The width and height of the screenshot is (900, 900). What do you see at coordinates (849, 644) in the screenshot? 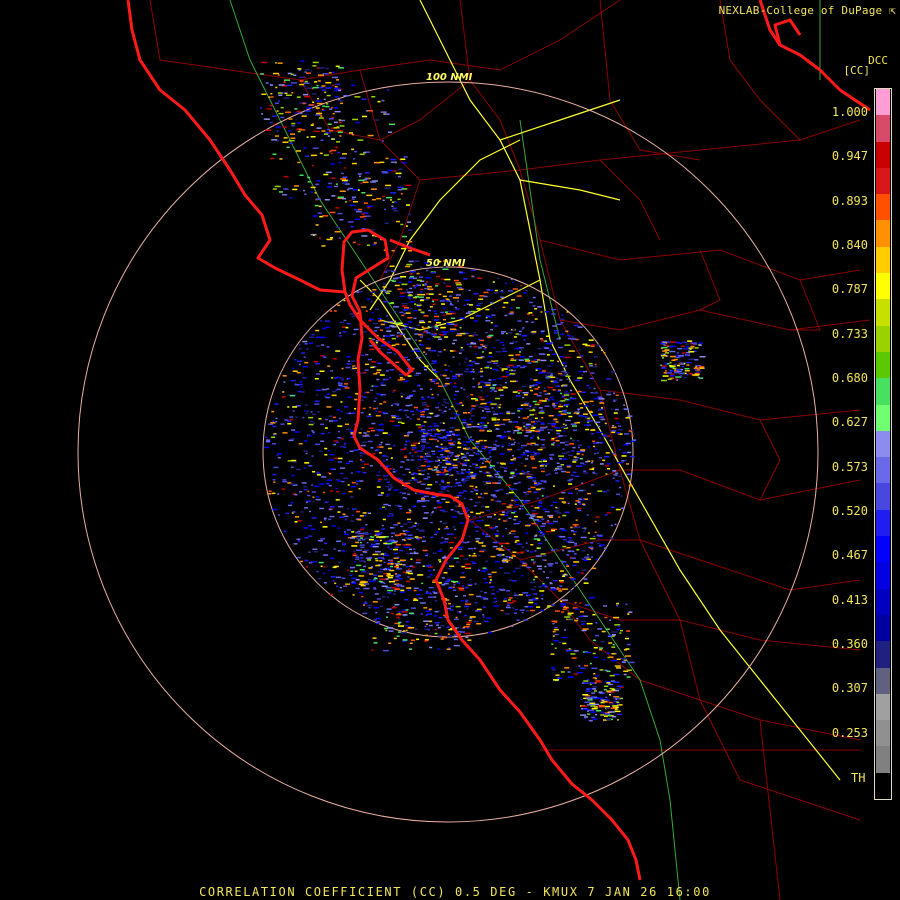
I see `color-scale-tick-label: 0.360` at bounding box center [849, 644].